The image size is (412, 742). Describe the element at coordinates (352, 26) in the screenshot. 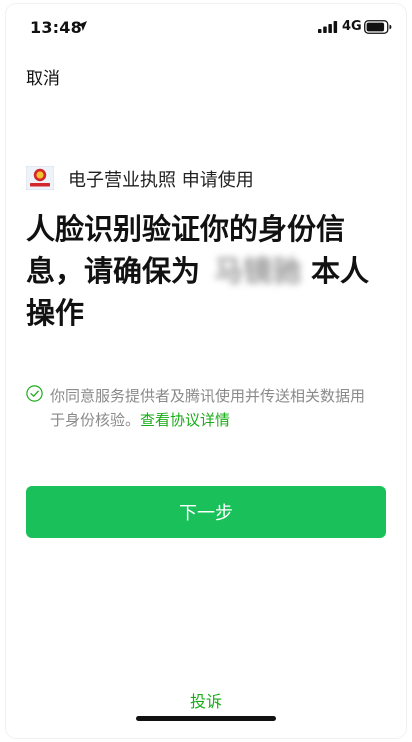

I see `network-type: 4G` at that location.